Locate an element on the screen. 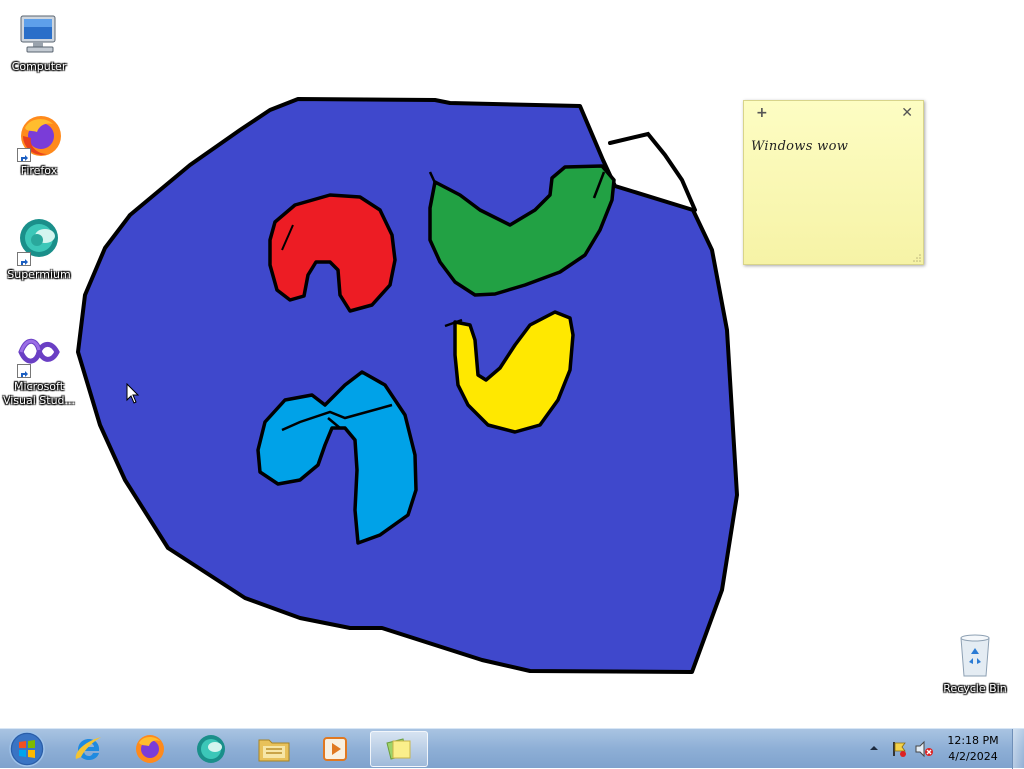  start-button is located at coordinates (27, 749).